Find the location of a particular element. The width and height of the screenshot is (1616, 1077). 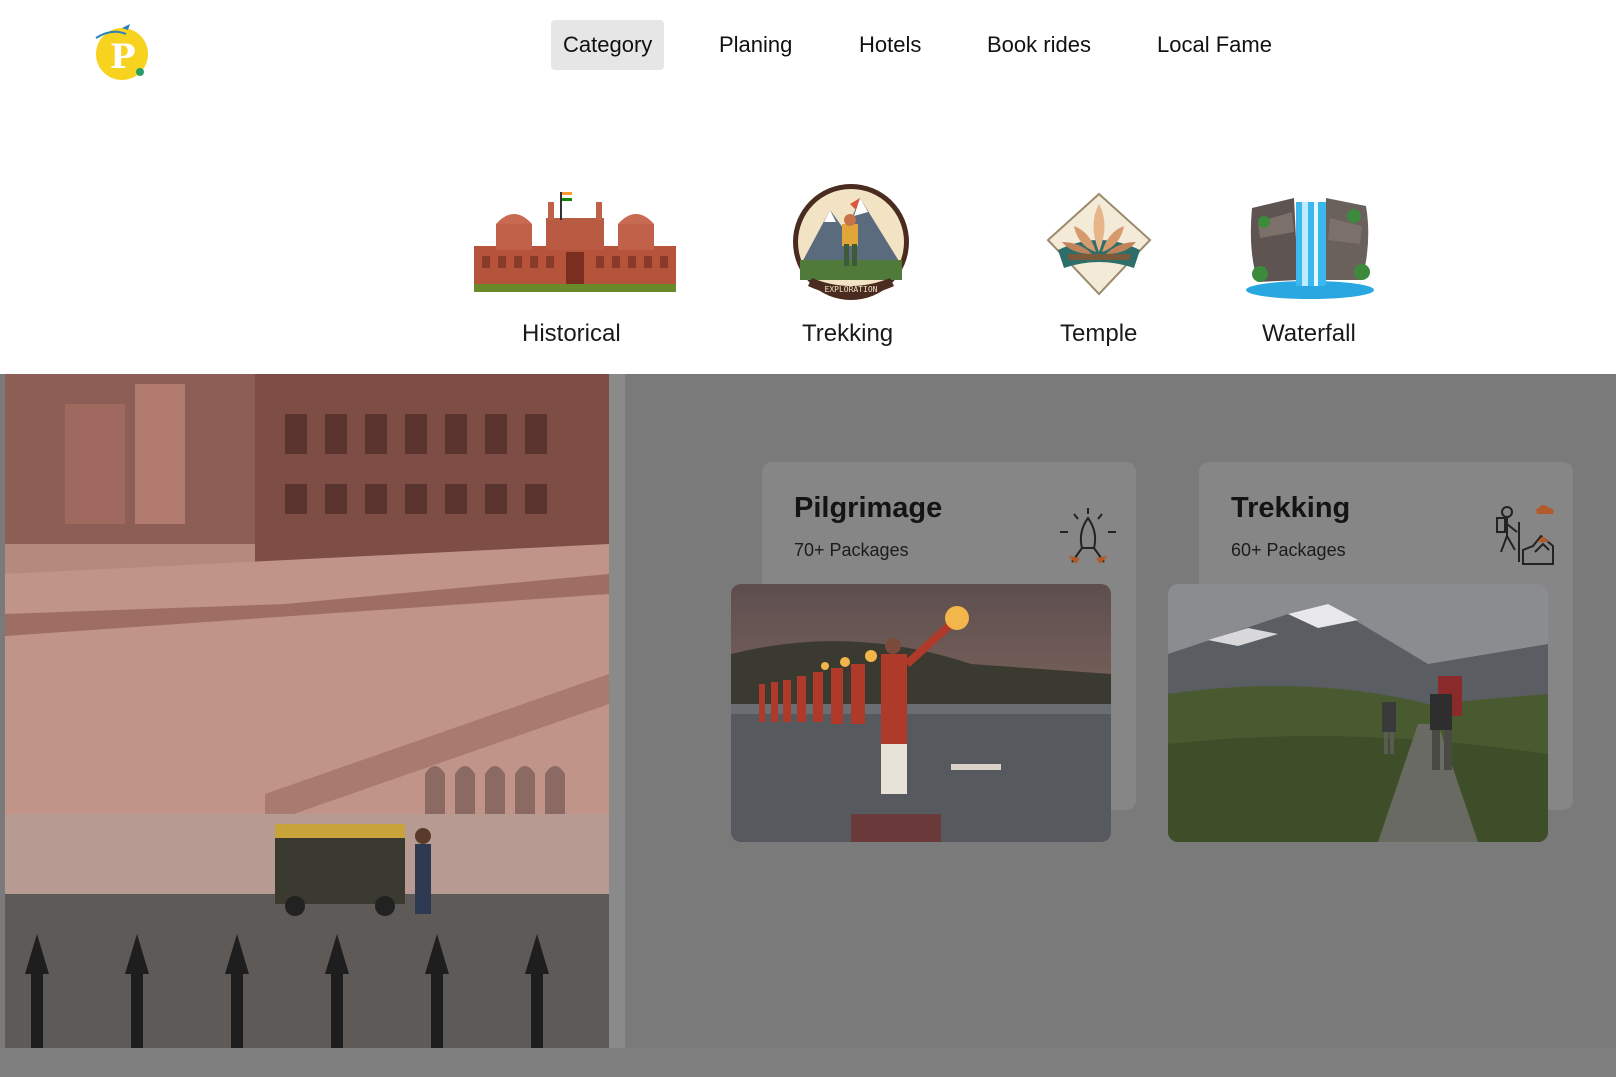

lotus-temple-icon is located at coordinates (1099, 244).